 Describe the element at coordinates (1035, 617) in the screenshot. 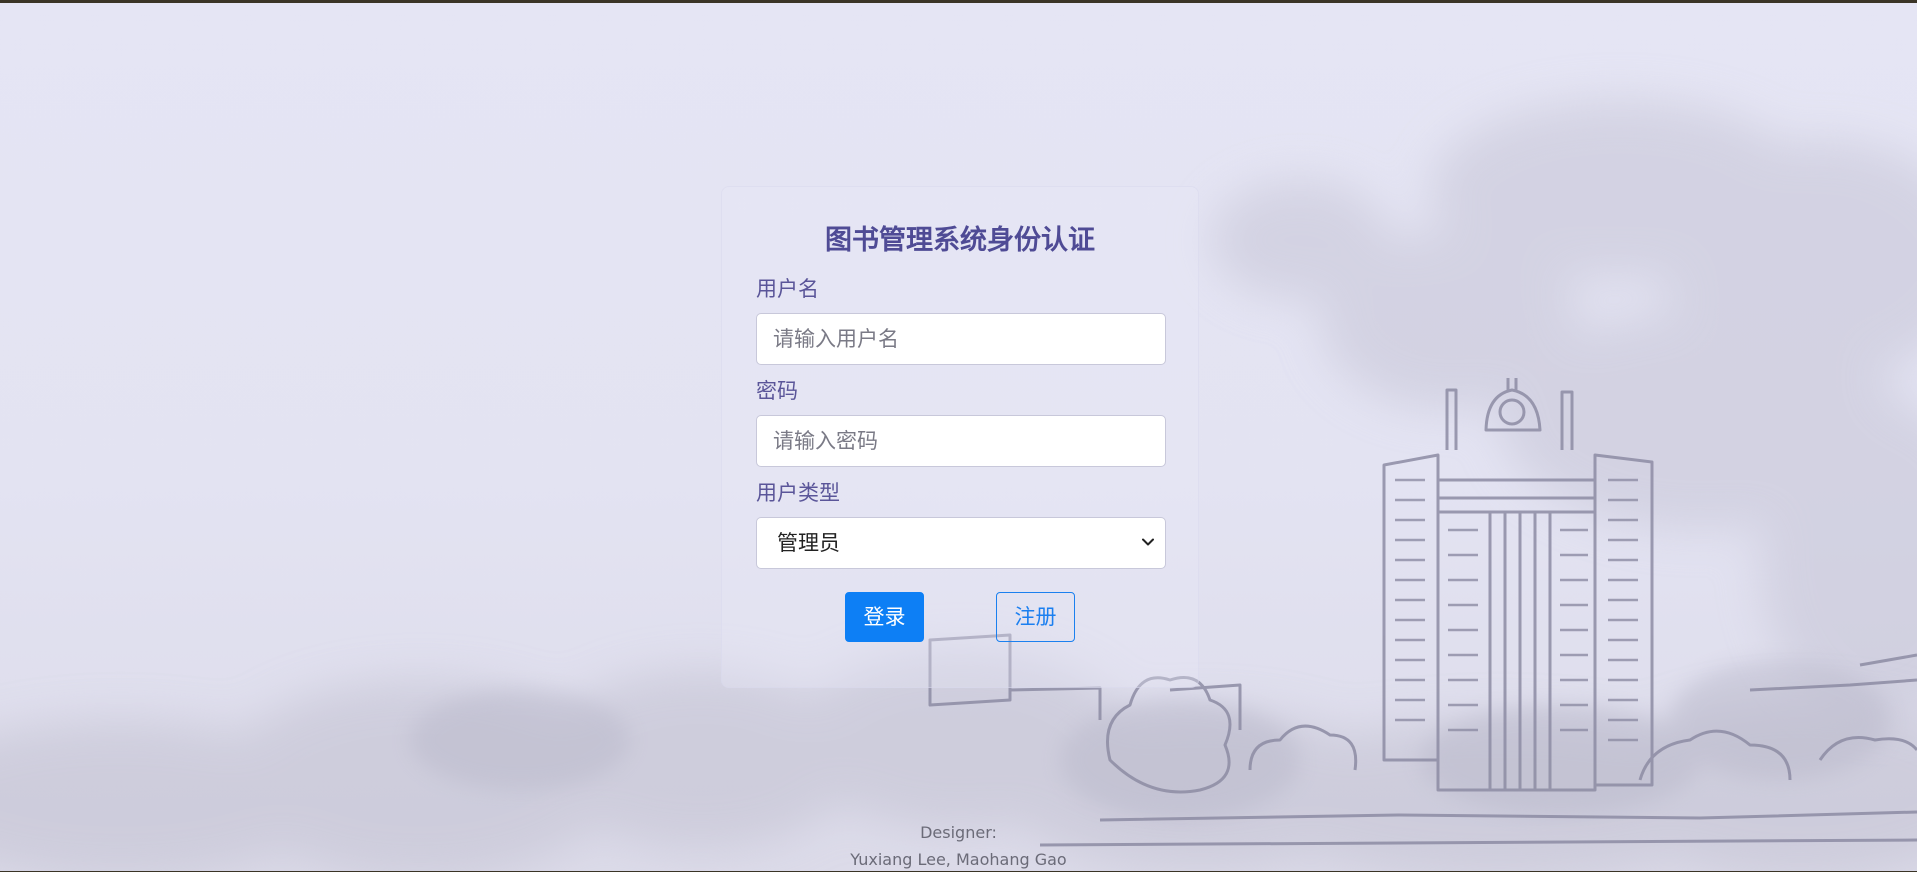

I see `register-button: 注册` at that location.